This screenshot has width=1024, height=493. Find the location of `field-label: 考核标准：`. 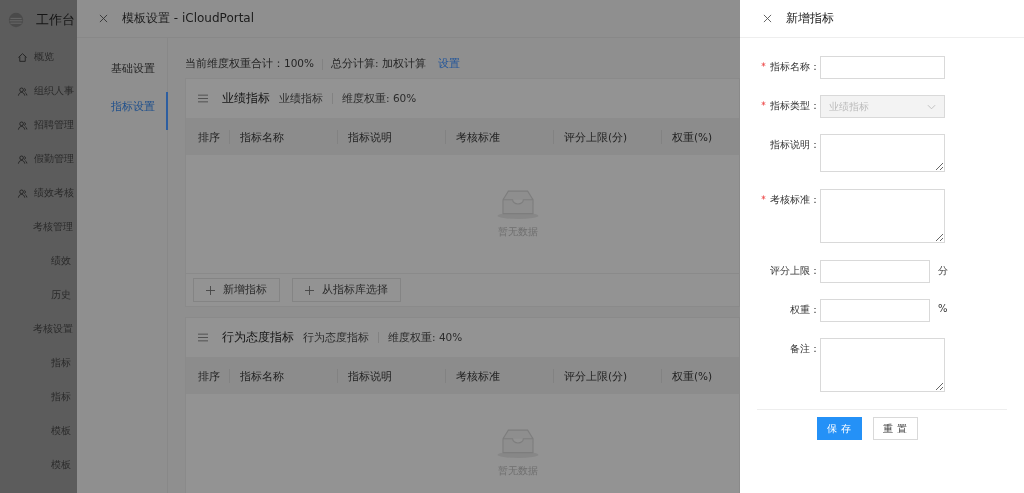

field-label: 考核标准： is located at coordinates (795, 199).